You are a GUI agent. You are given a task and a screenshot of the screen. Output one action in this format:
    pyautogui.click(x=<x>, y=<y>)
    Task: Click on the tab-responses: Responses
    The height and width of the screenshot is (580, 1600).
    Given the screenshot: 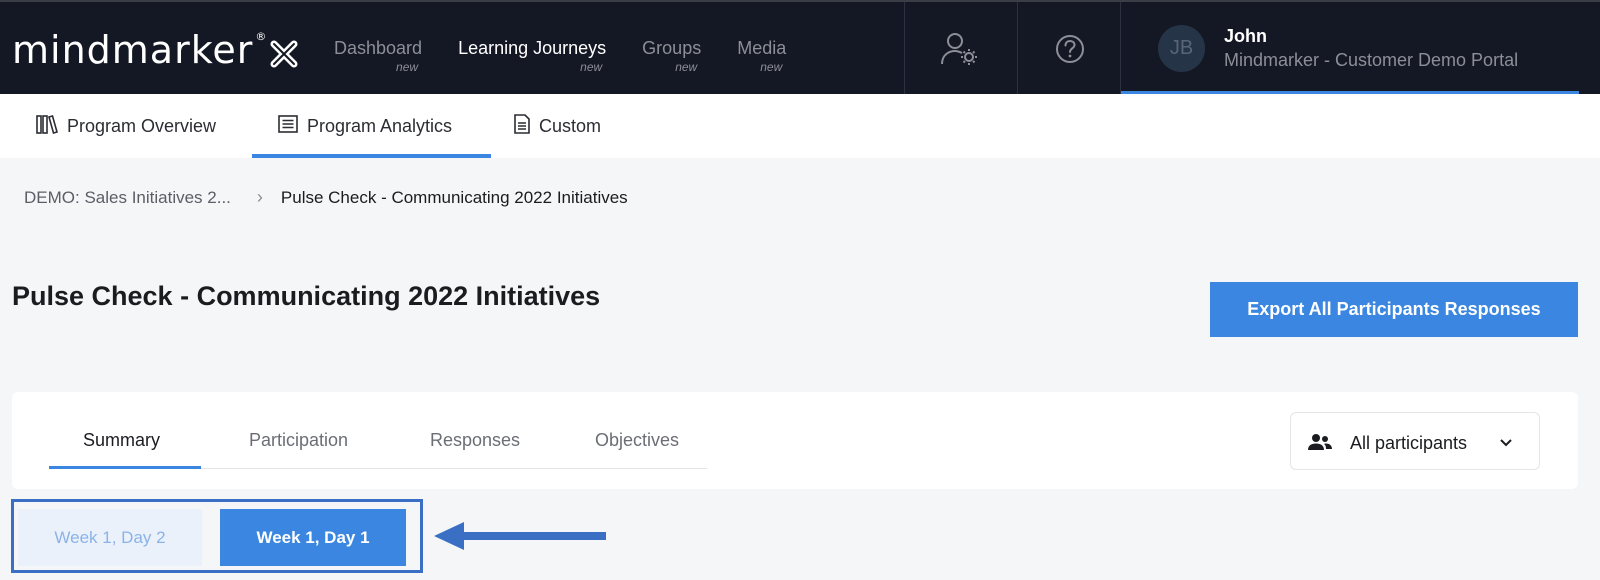 What is the action you would take?
    pyautogui.click(x=475, y=440)
    